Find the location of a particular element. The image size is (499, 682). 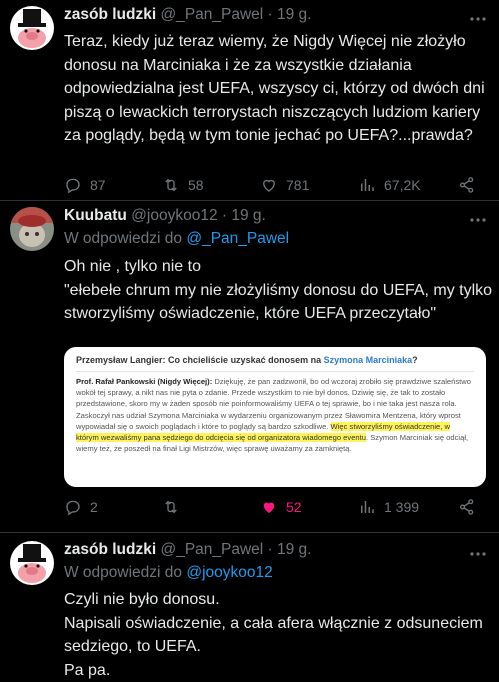

embed-speaker: Prof. Rafał Pankowski (Nigdy Więcej): is located at coordinates (144, 381).